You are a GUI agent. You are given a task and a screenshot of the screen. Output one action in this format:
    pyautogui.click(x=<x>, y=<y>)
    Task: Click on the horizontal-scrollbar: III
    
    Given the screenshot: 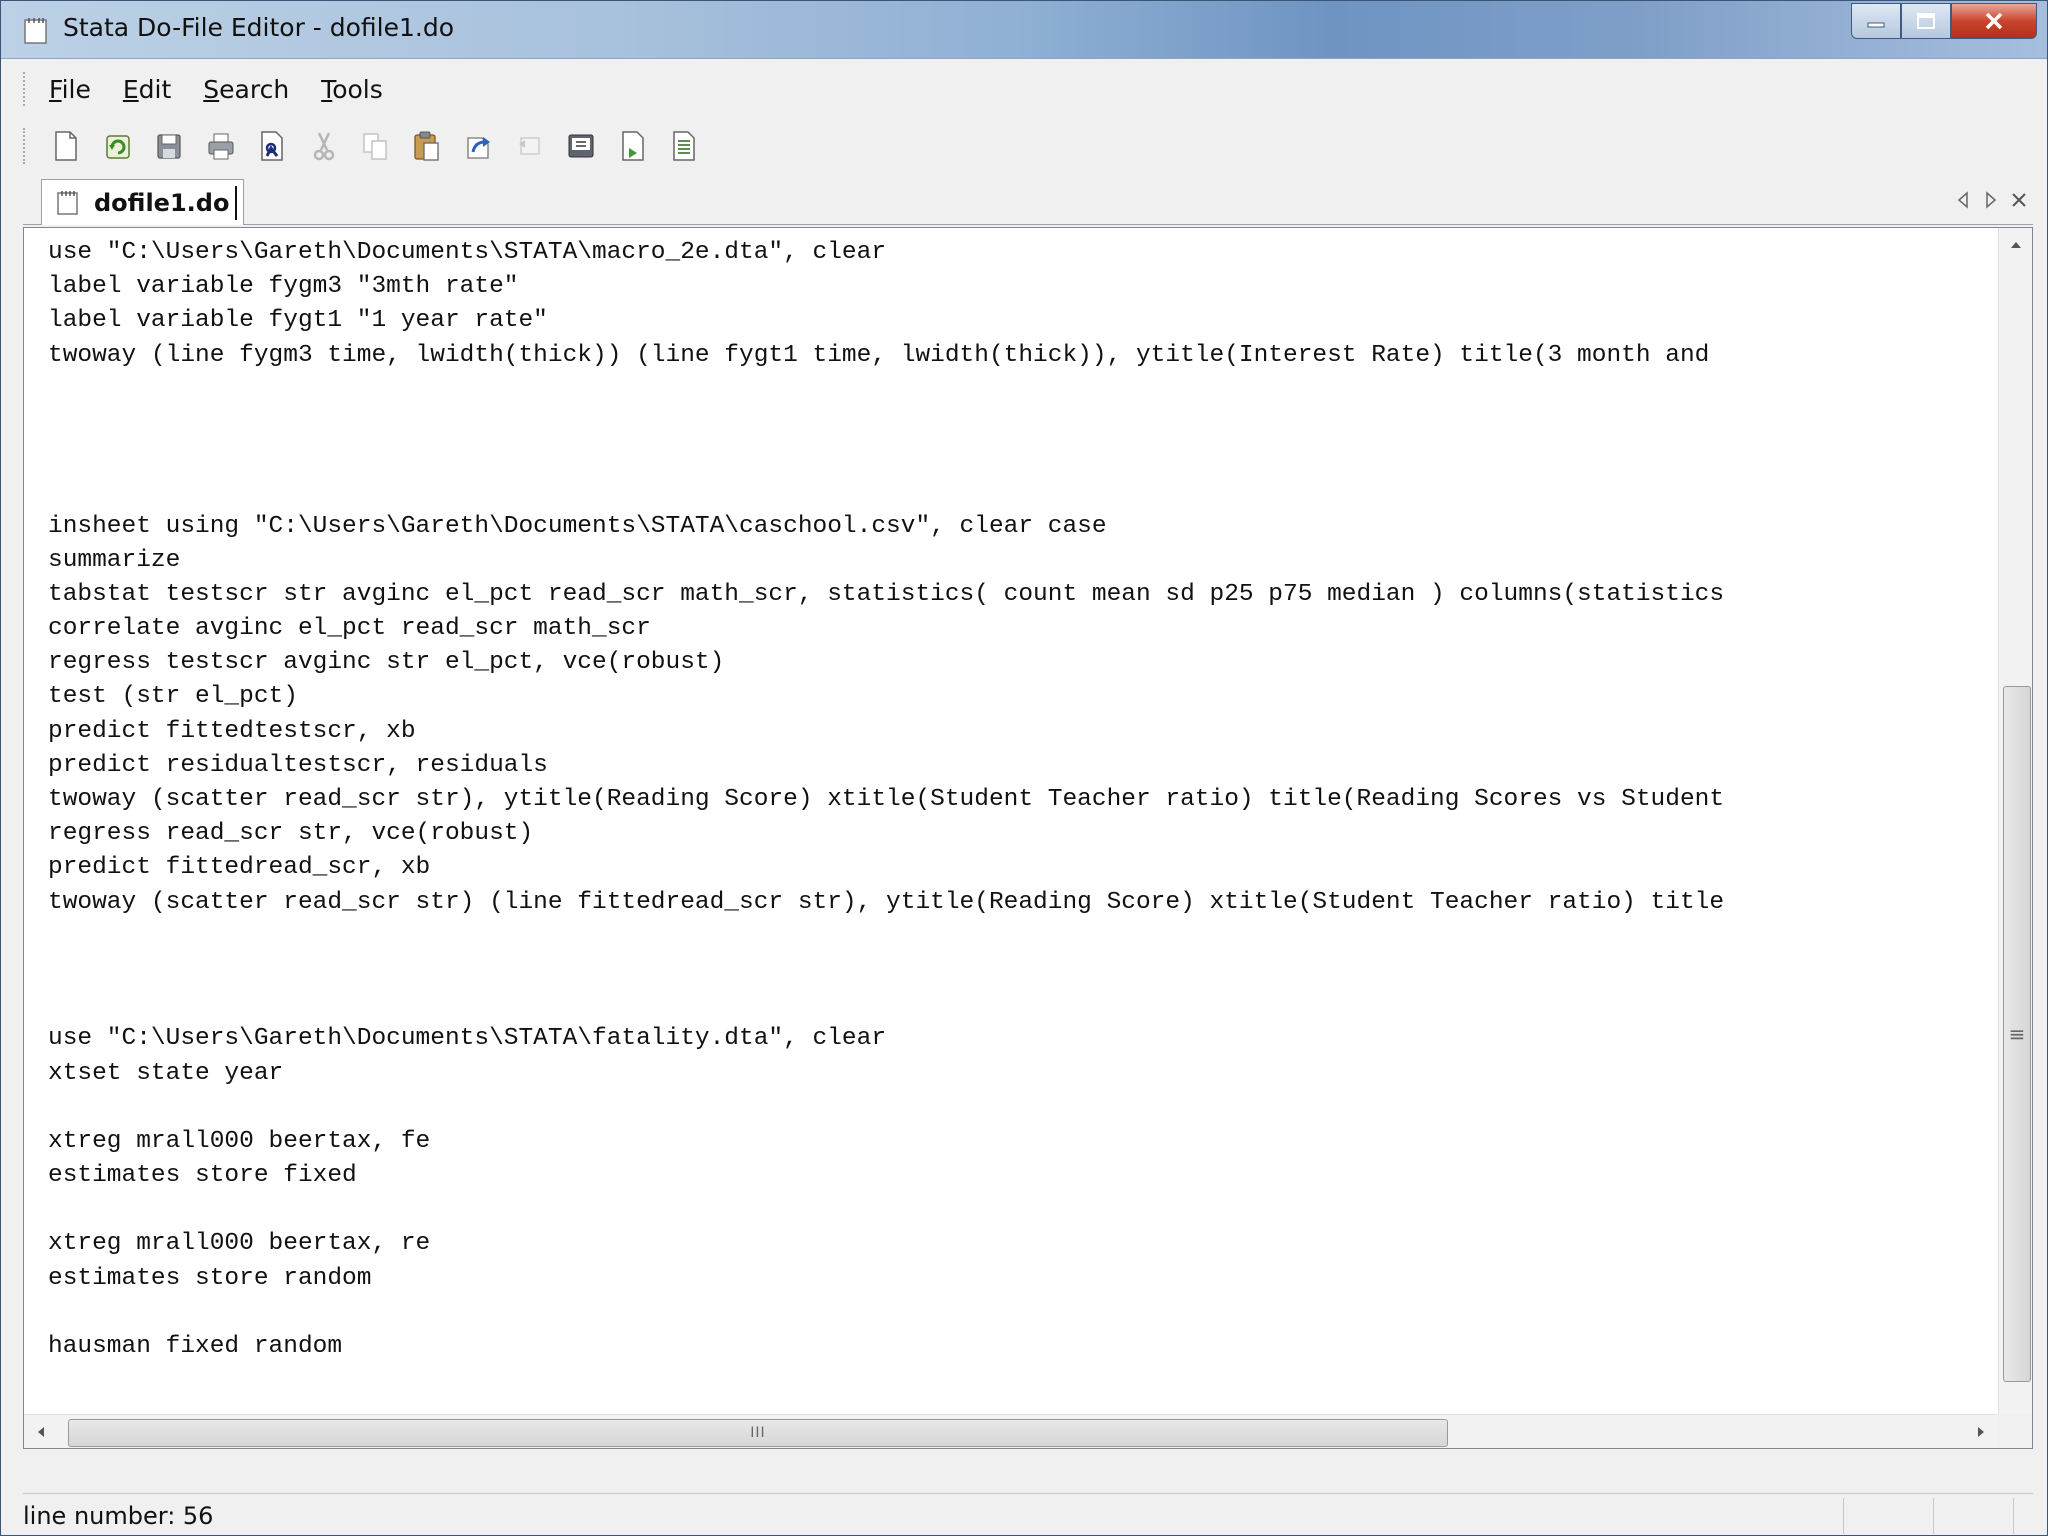 What is the action you would take?
    pyautogui.click(x=1011, y=1431)
    